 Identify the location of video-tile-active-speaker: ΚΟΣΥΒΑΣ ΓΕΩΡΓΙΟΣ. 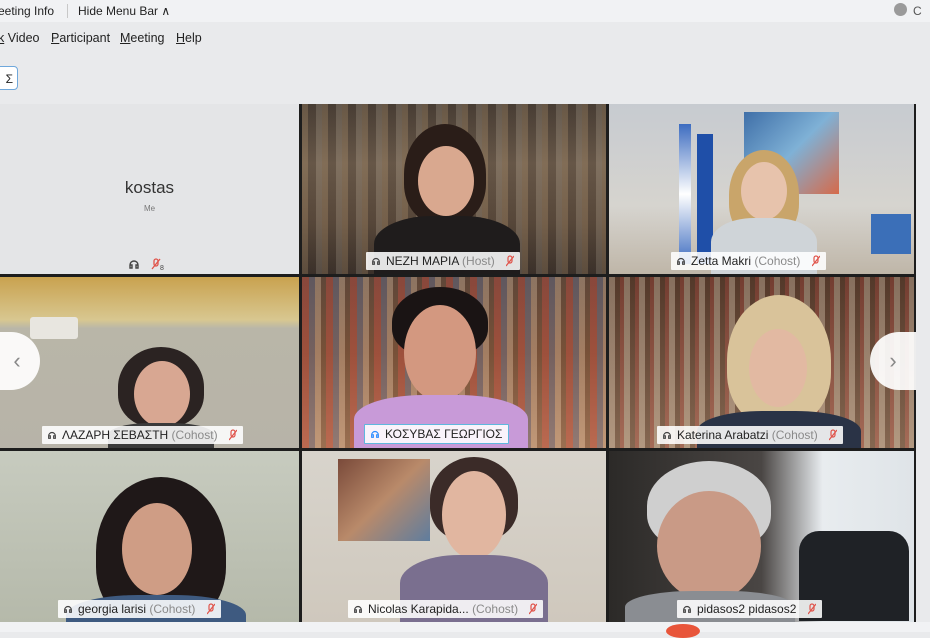
(454, 362).